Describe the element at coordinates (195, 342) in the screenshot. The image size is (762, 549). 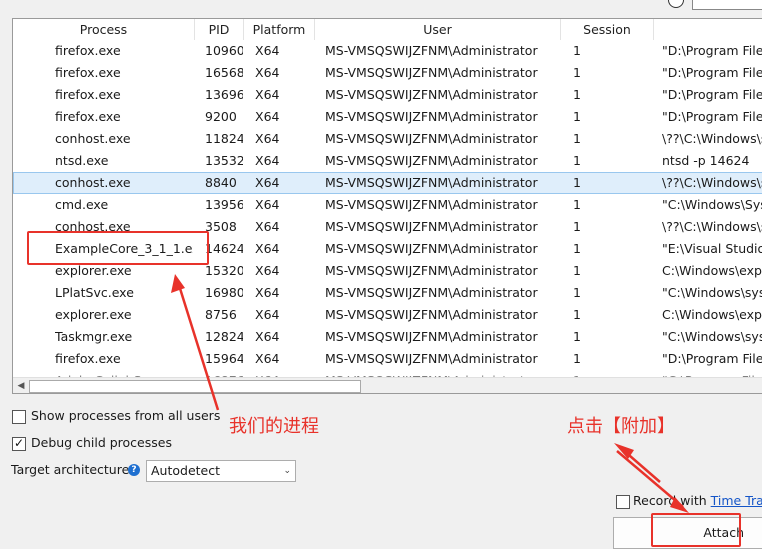
I see `arrow-to-process` at that location.